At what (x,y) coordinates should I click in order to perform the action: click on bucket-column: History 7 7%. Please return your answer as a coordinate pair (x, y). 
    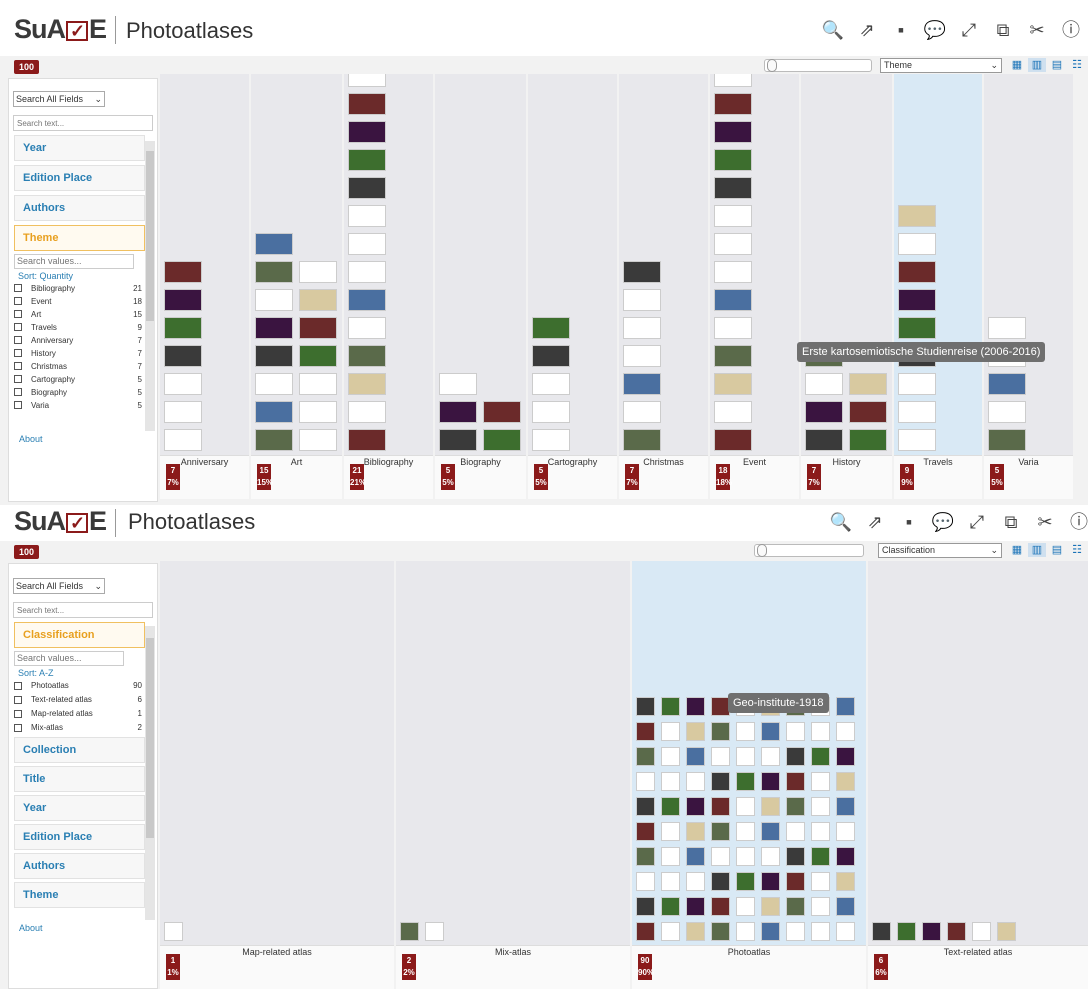
    Looking at the image, I should click on (846, 286).